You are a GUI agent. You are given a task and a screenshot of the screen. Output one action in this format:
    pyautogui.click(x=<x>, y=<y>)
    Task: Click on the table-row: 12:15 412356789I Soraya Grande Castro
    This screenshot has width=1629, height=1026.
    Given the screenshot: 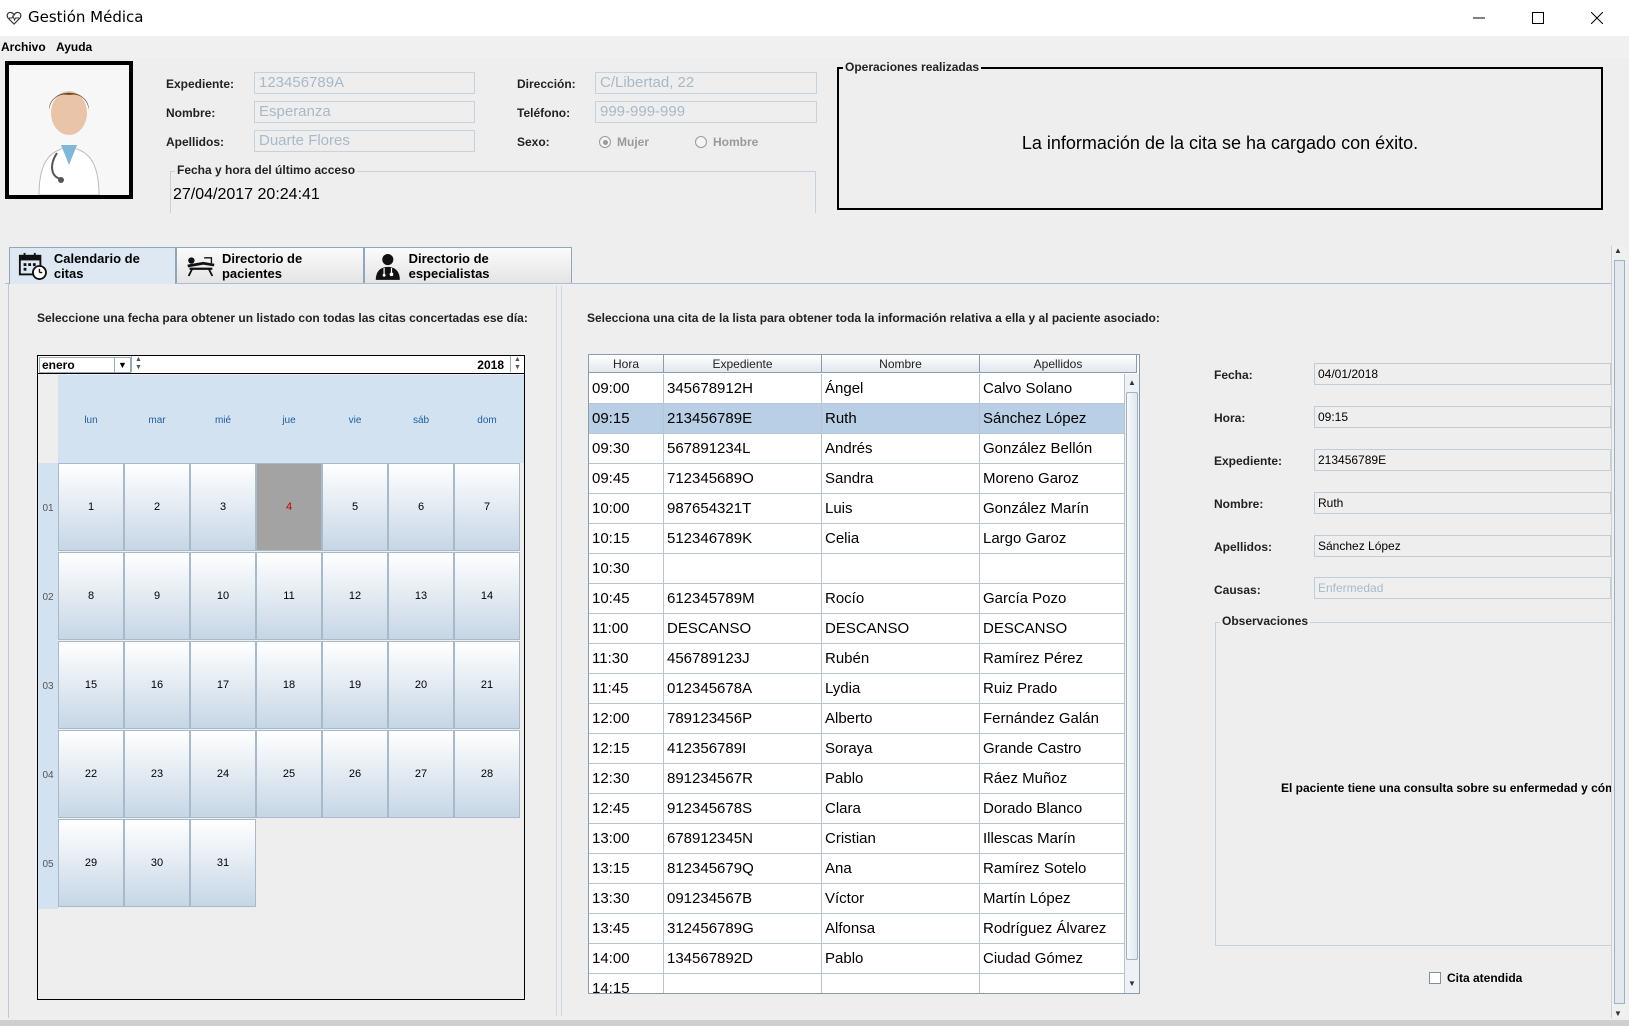 What is the action you would take?
    pyautogui.click(x=863, y=749)
    